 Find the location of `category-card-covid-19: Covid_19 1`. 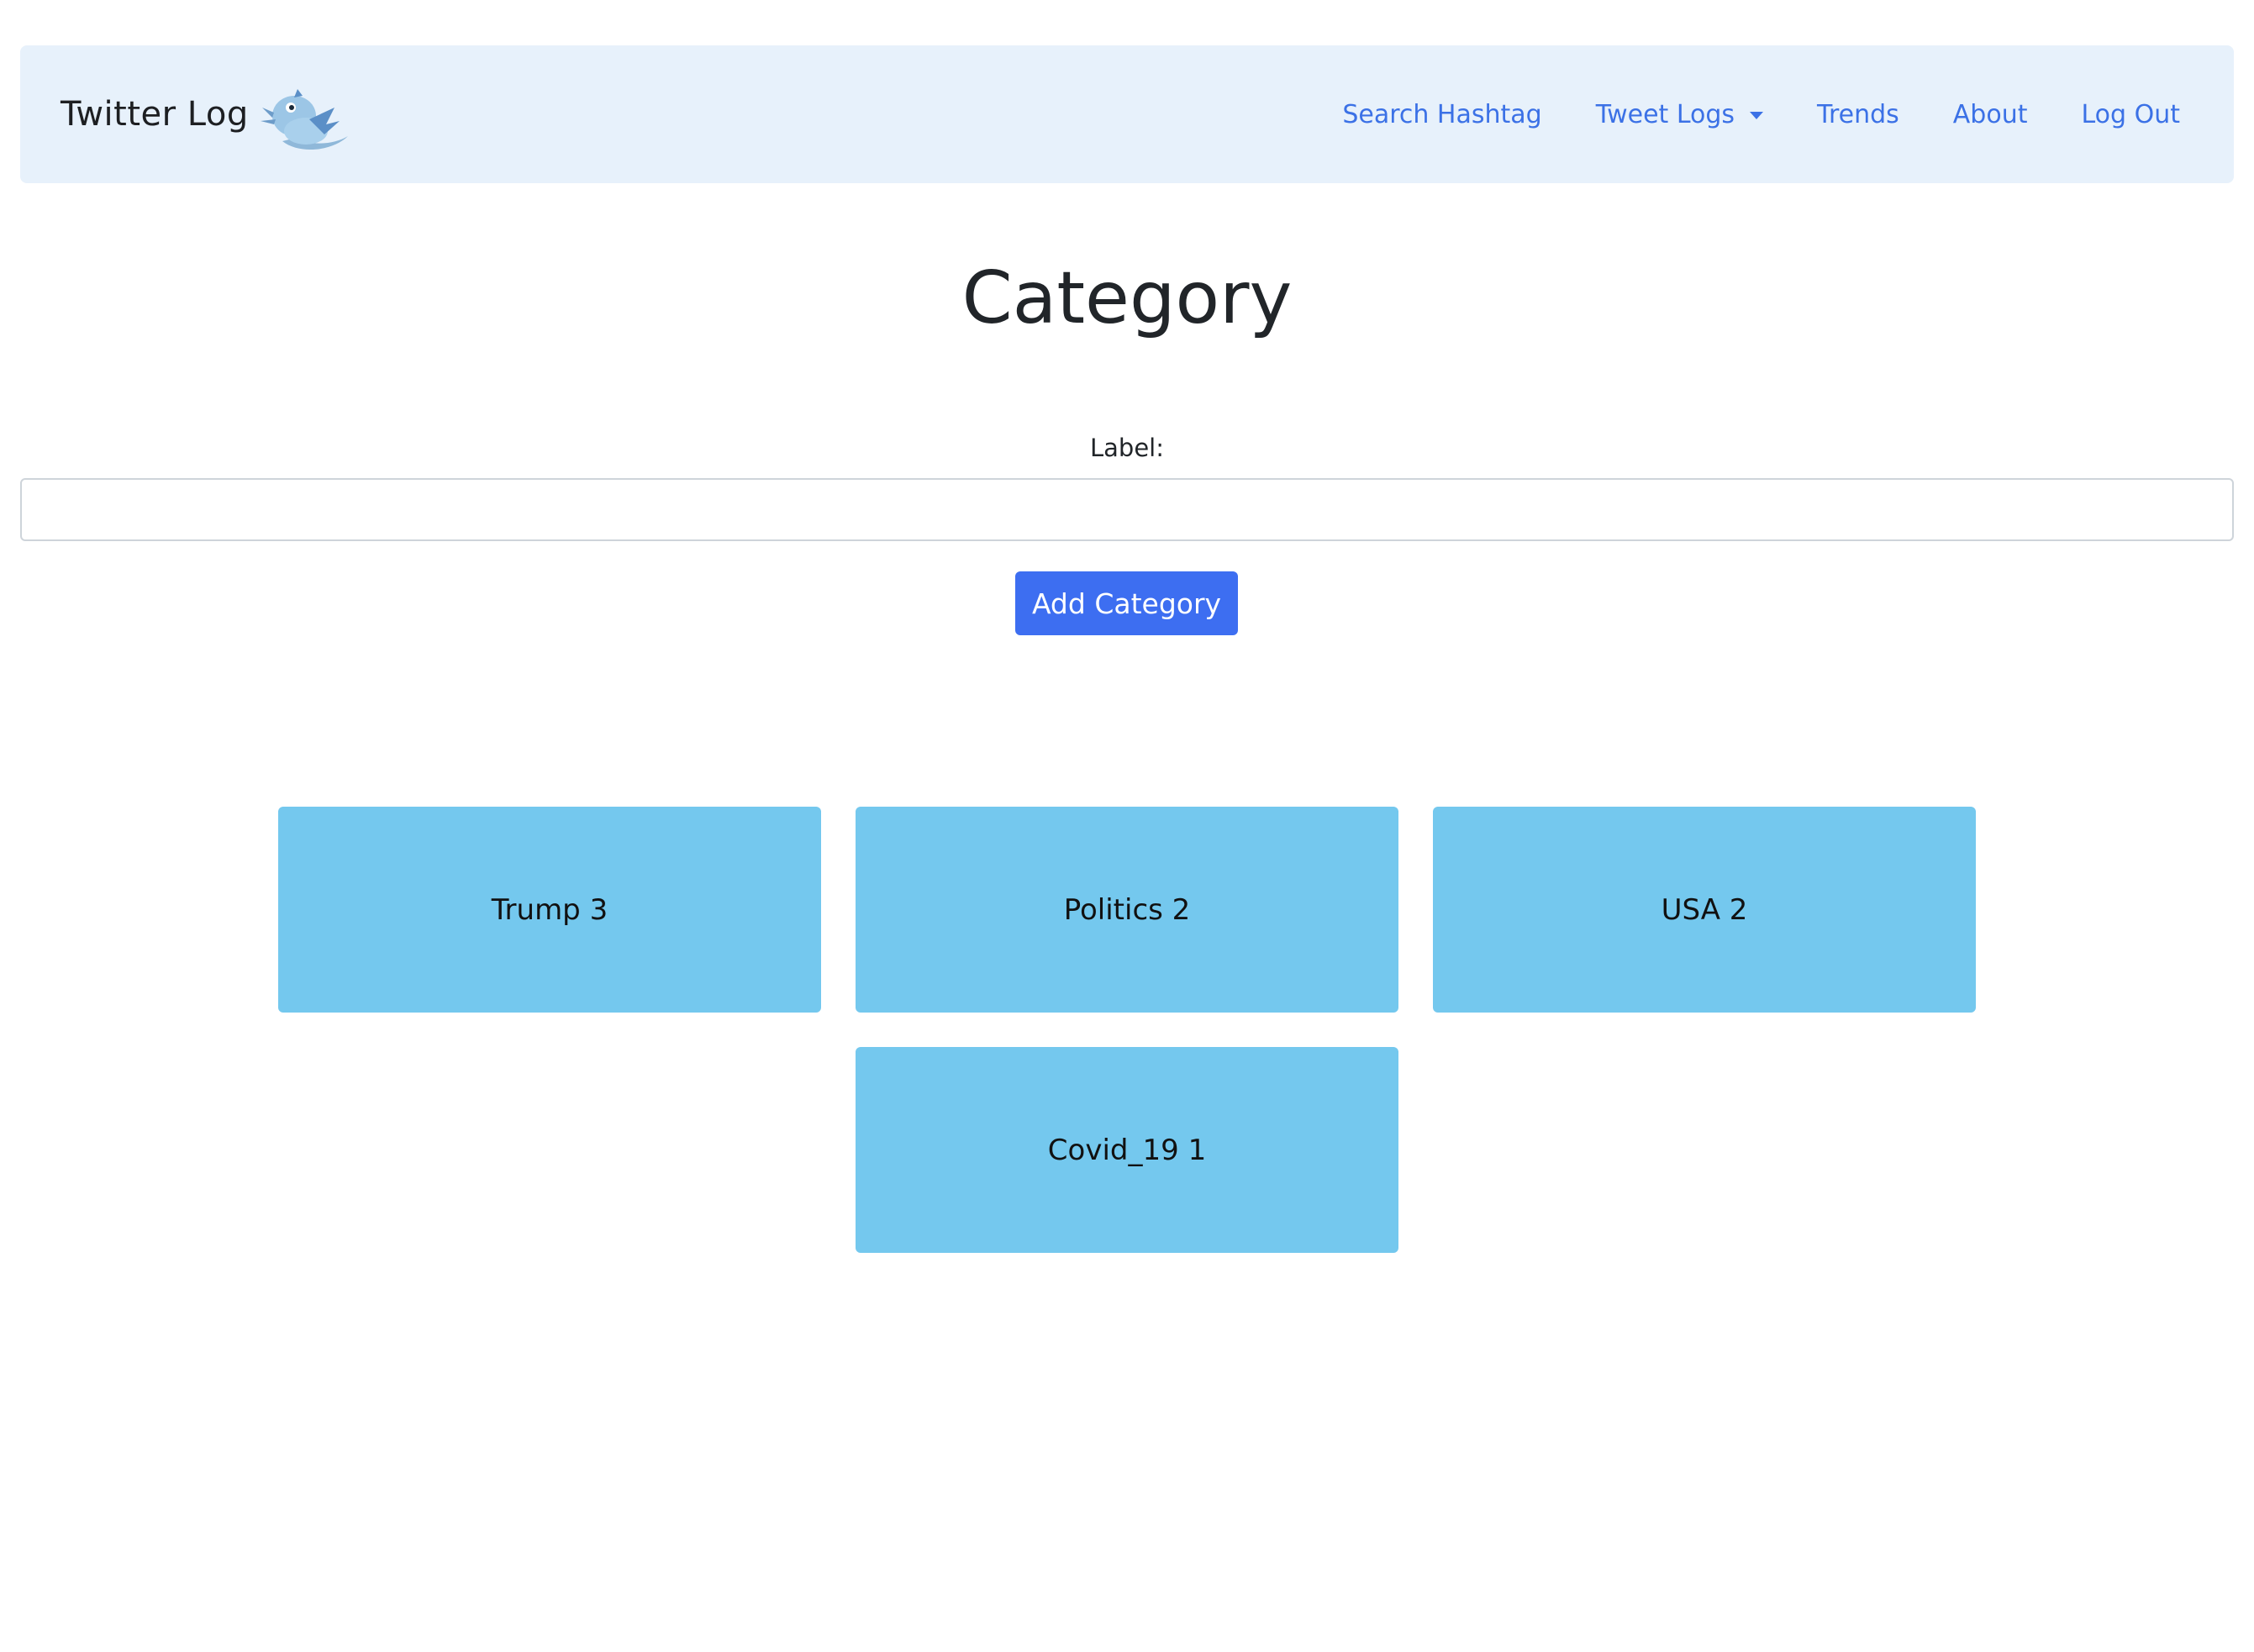

category-card-covid-19: Covid_19 1 is located at coordinates (1127, 1150).